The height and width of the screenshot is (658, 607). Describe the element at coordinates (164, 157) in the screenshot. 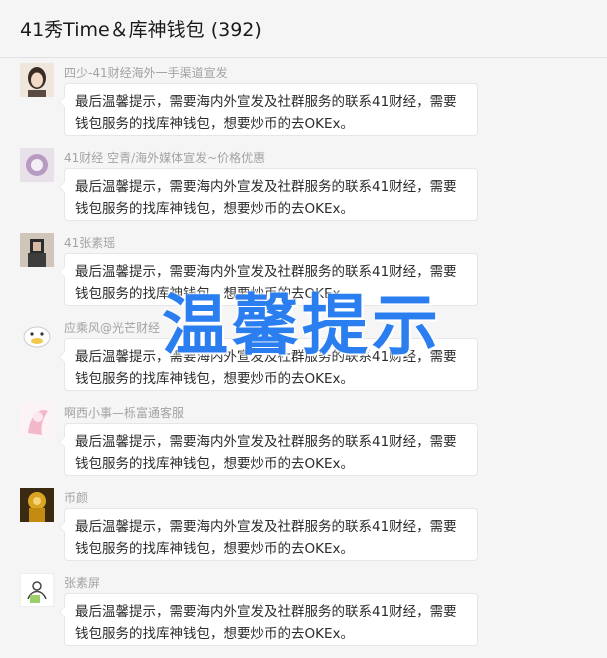

I see `sender-name: 41财经 空青/海外媒体宣发~价格优惠` at that location.